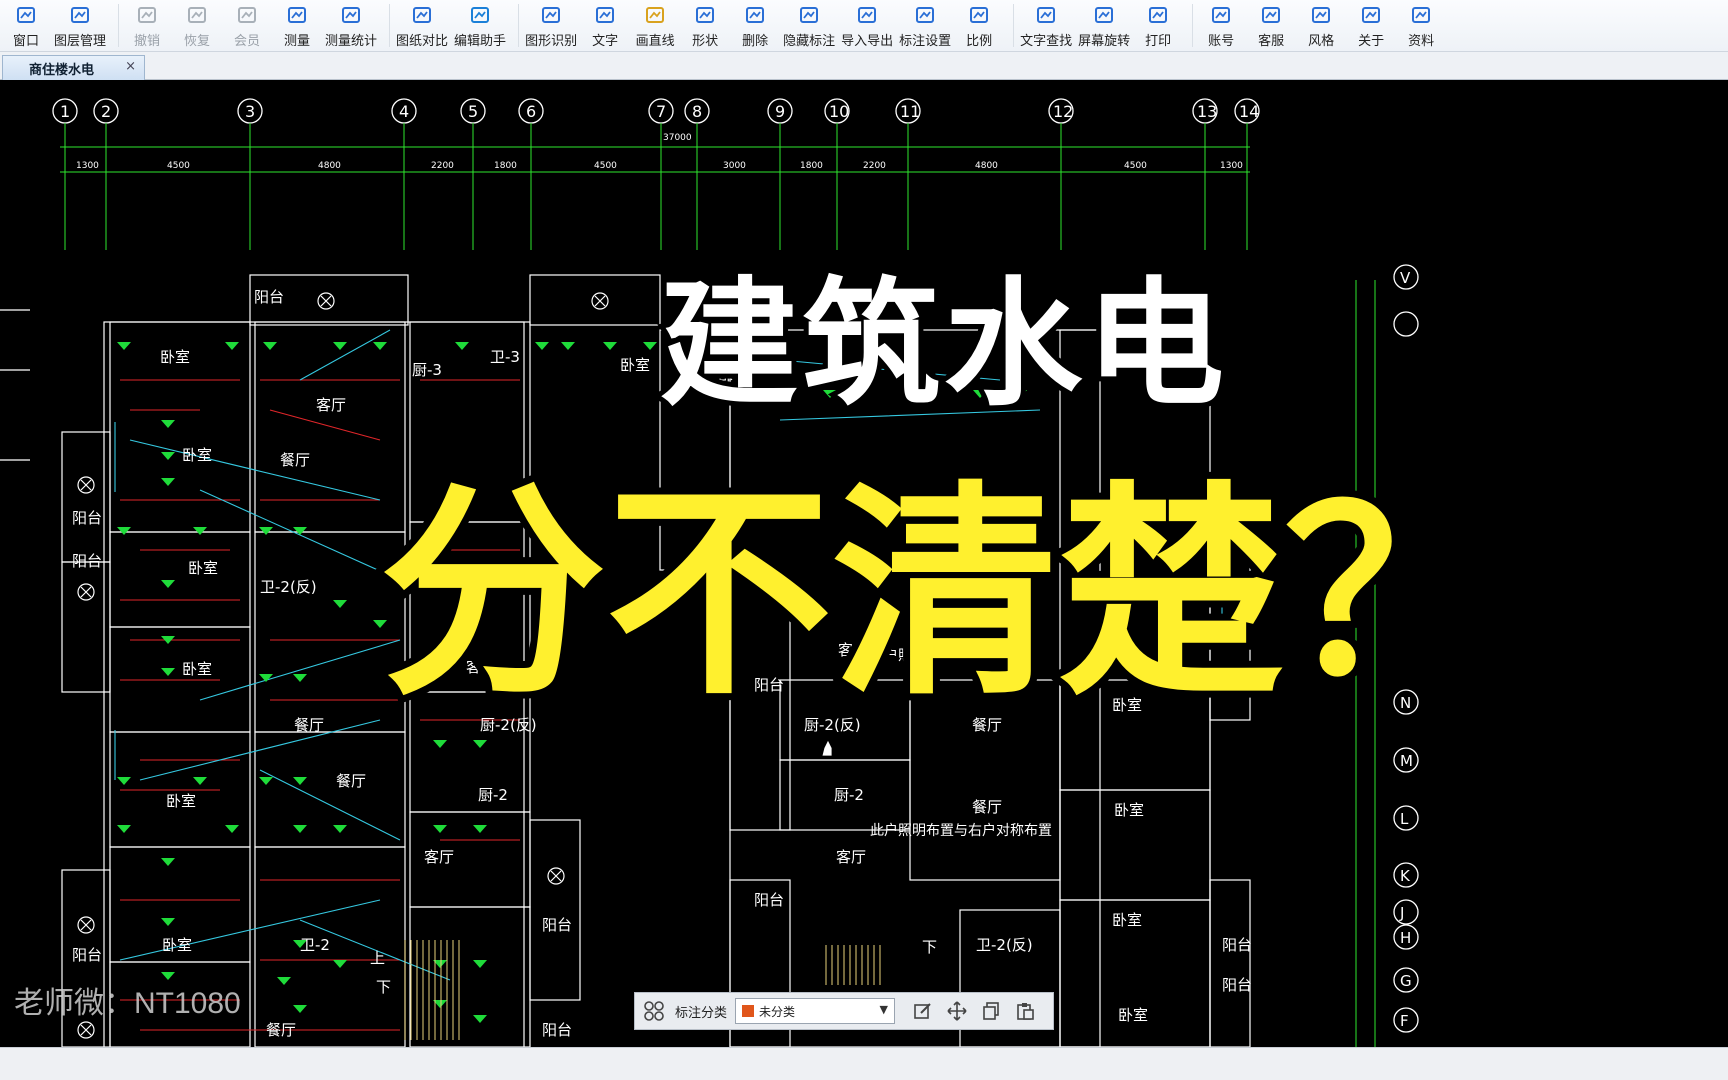  Describe the element at coordinates (65, 111) in the screenshot. I see `axis-number: 1` at that location.